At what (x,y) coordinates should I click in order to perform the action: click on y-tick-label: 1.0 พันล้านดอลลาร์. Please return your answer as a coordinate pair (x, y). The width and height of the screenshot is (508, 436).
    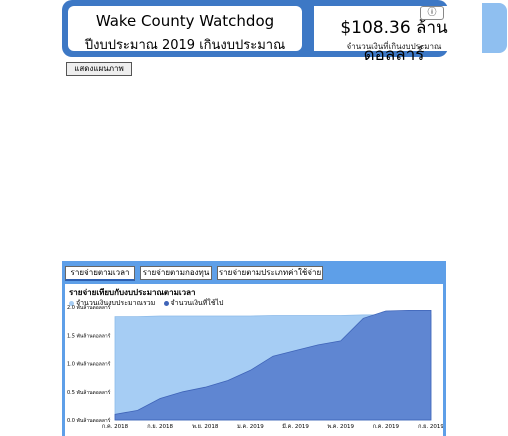
    Looking at the image, I should click on (89, 364).